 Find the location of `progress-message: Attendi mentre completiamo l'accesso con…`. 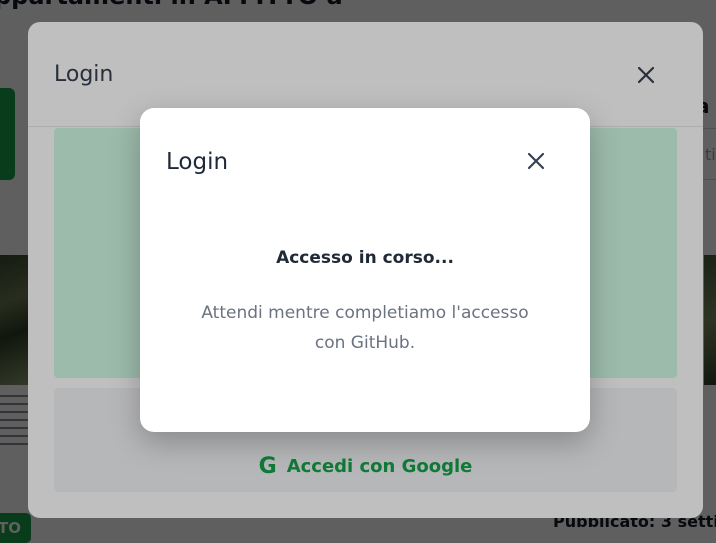

progress-message: Attendi mentre completiamo l'accesso con… is located at coordinates (365, 328).